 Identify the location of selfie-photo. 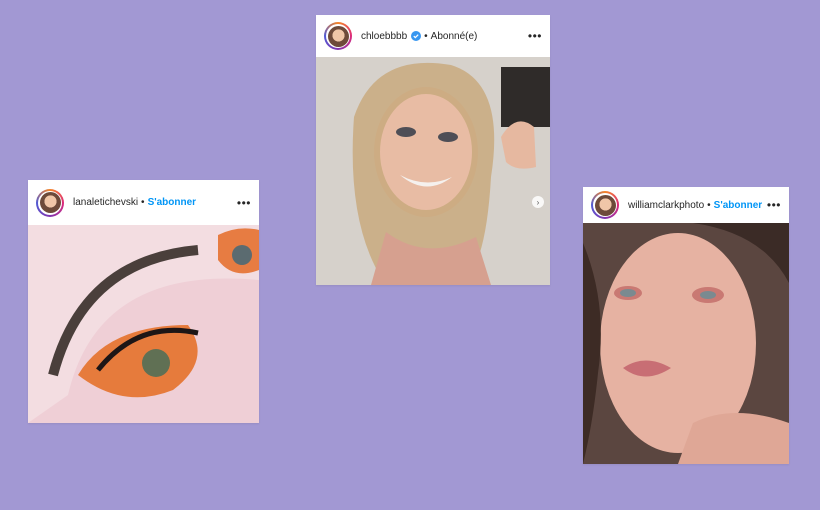
(433, 171).